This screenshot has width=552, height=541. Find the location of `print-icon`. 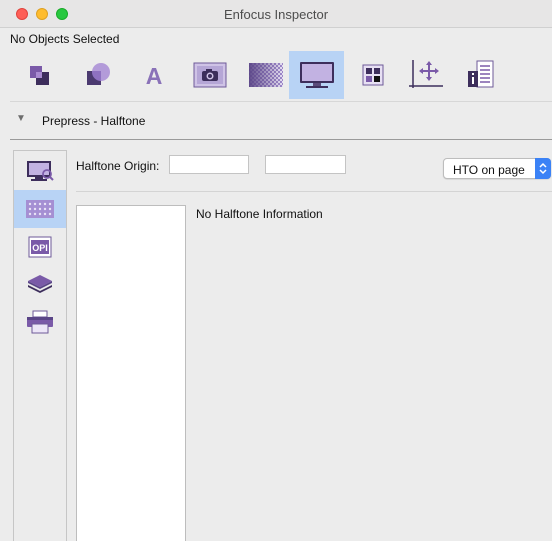

print-icon is located at coordinates (40, 322).